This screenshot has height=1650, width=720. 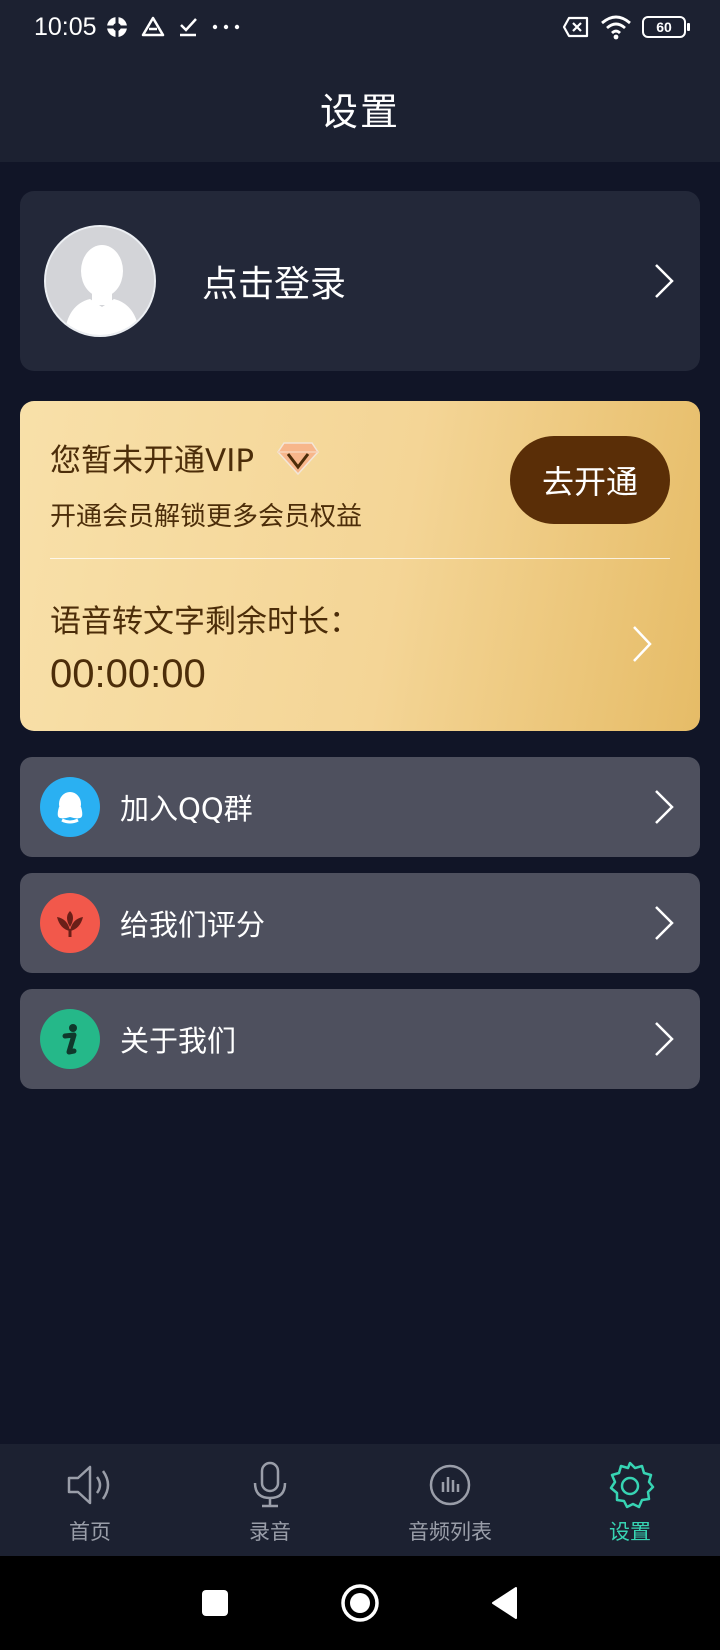 What do you see at coordinates (575, 27) in the screenshot?
I see `sim-off-icon` at bounding box center [575, 27].